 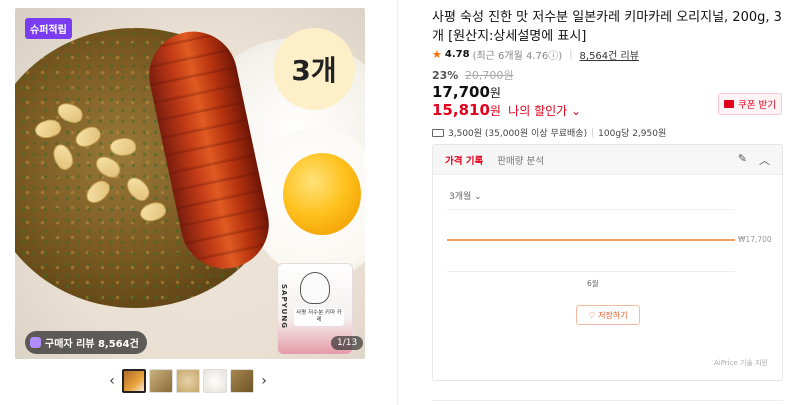 What do you see at coordinates (112, 381) in the screenshot?
I see `thumbnail-prev-arrow: ‹` at bounding box center [112, 381].